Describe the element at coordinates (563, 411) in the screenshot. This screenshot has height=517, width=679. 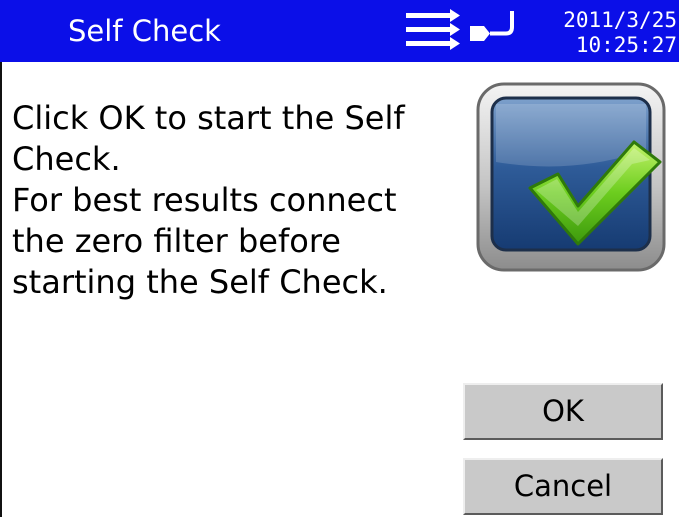
I see `ok-button: OK` at that location.